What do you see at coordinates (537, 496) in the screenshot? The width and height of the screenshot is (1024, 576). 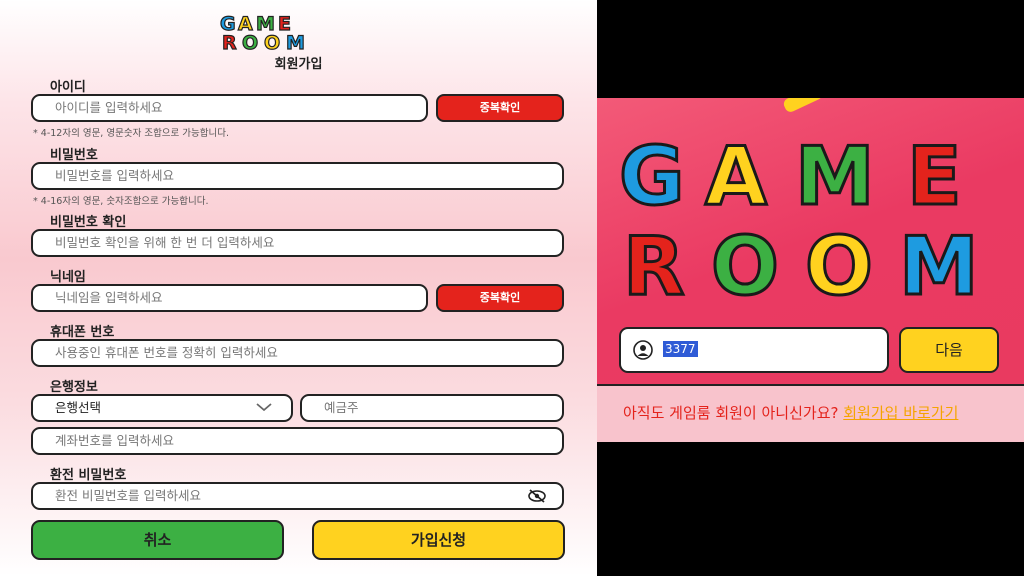 I see `eye-off-icon` at bounding box center [537, 496].